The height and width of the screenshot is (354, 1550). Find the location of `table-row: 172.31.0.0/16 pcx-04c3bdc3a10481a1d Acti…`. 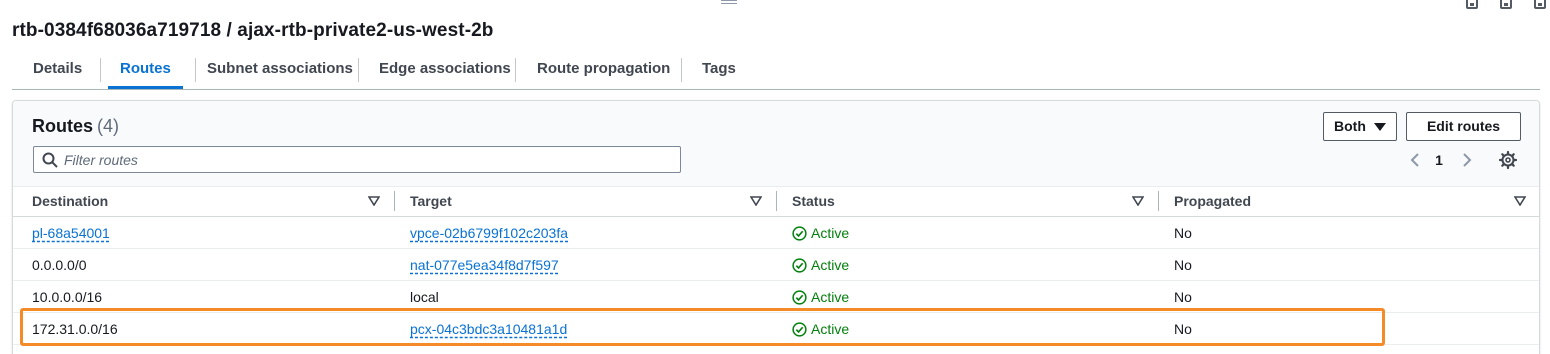

table-row: 172.31.0.0/16 pcx-04c3bdc3a10481a1d Acti… is located at coordinates (776, 329).